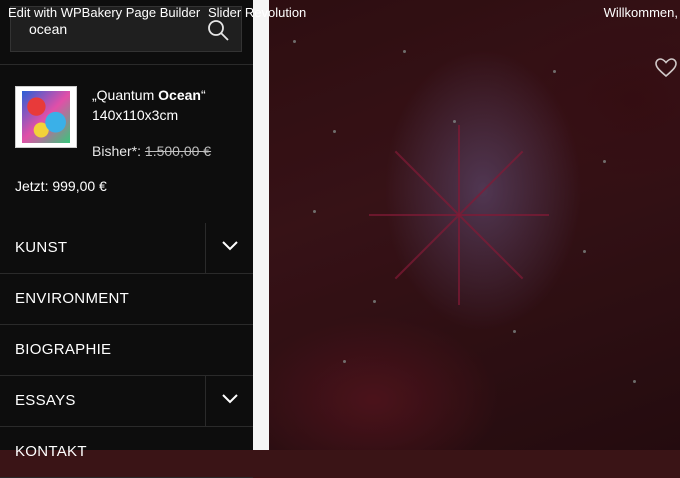 This screenshot has height=478, width=680. Describe the element at coordinates (178, 151) in the screenshot. I see `old-price-value: 1.500,00 €` at that location.